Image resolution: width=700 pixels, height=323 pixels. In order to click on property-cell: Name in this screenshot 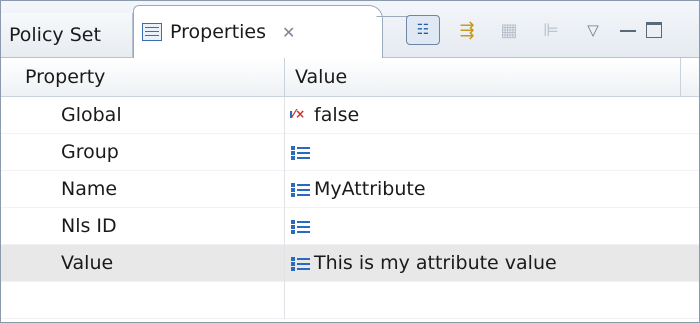, I will do `click(143, 189)`.